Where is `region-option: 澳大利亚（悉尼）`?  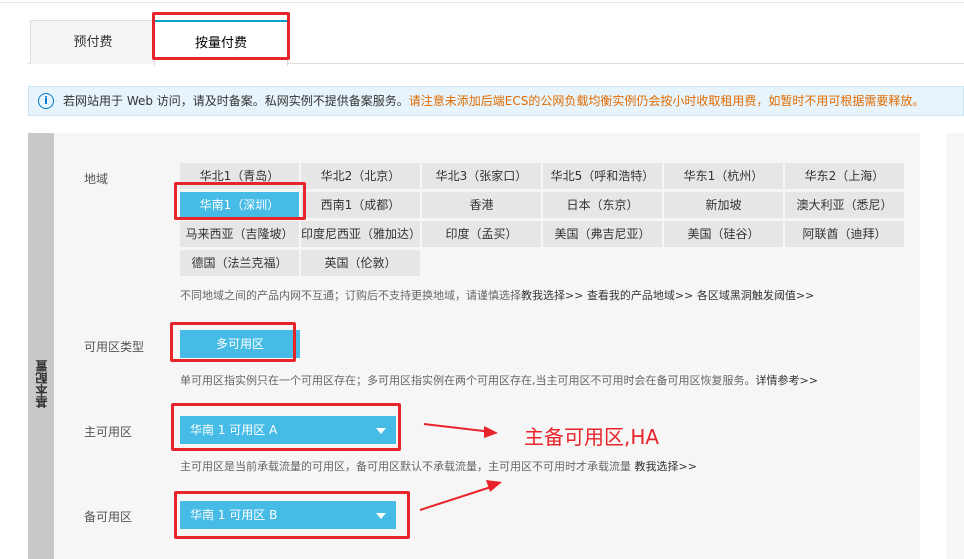 region-option: 澳大利亚（悉尼） is located at coordinates (844, 205).